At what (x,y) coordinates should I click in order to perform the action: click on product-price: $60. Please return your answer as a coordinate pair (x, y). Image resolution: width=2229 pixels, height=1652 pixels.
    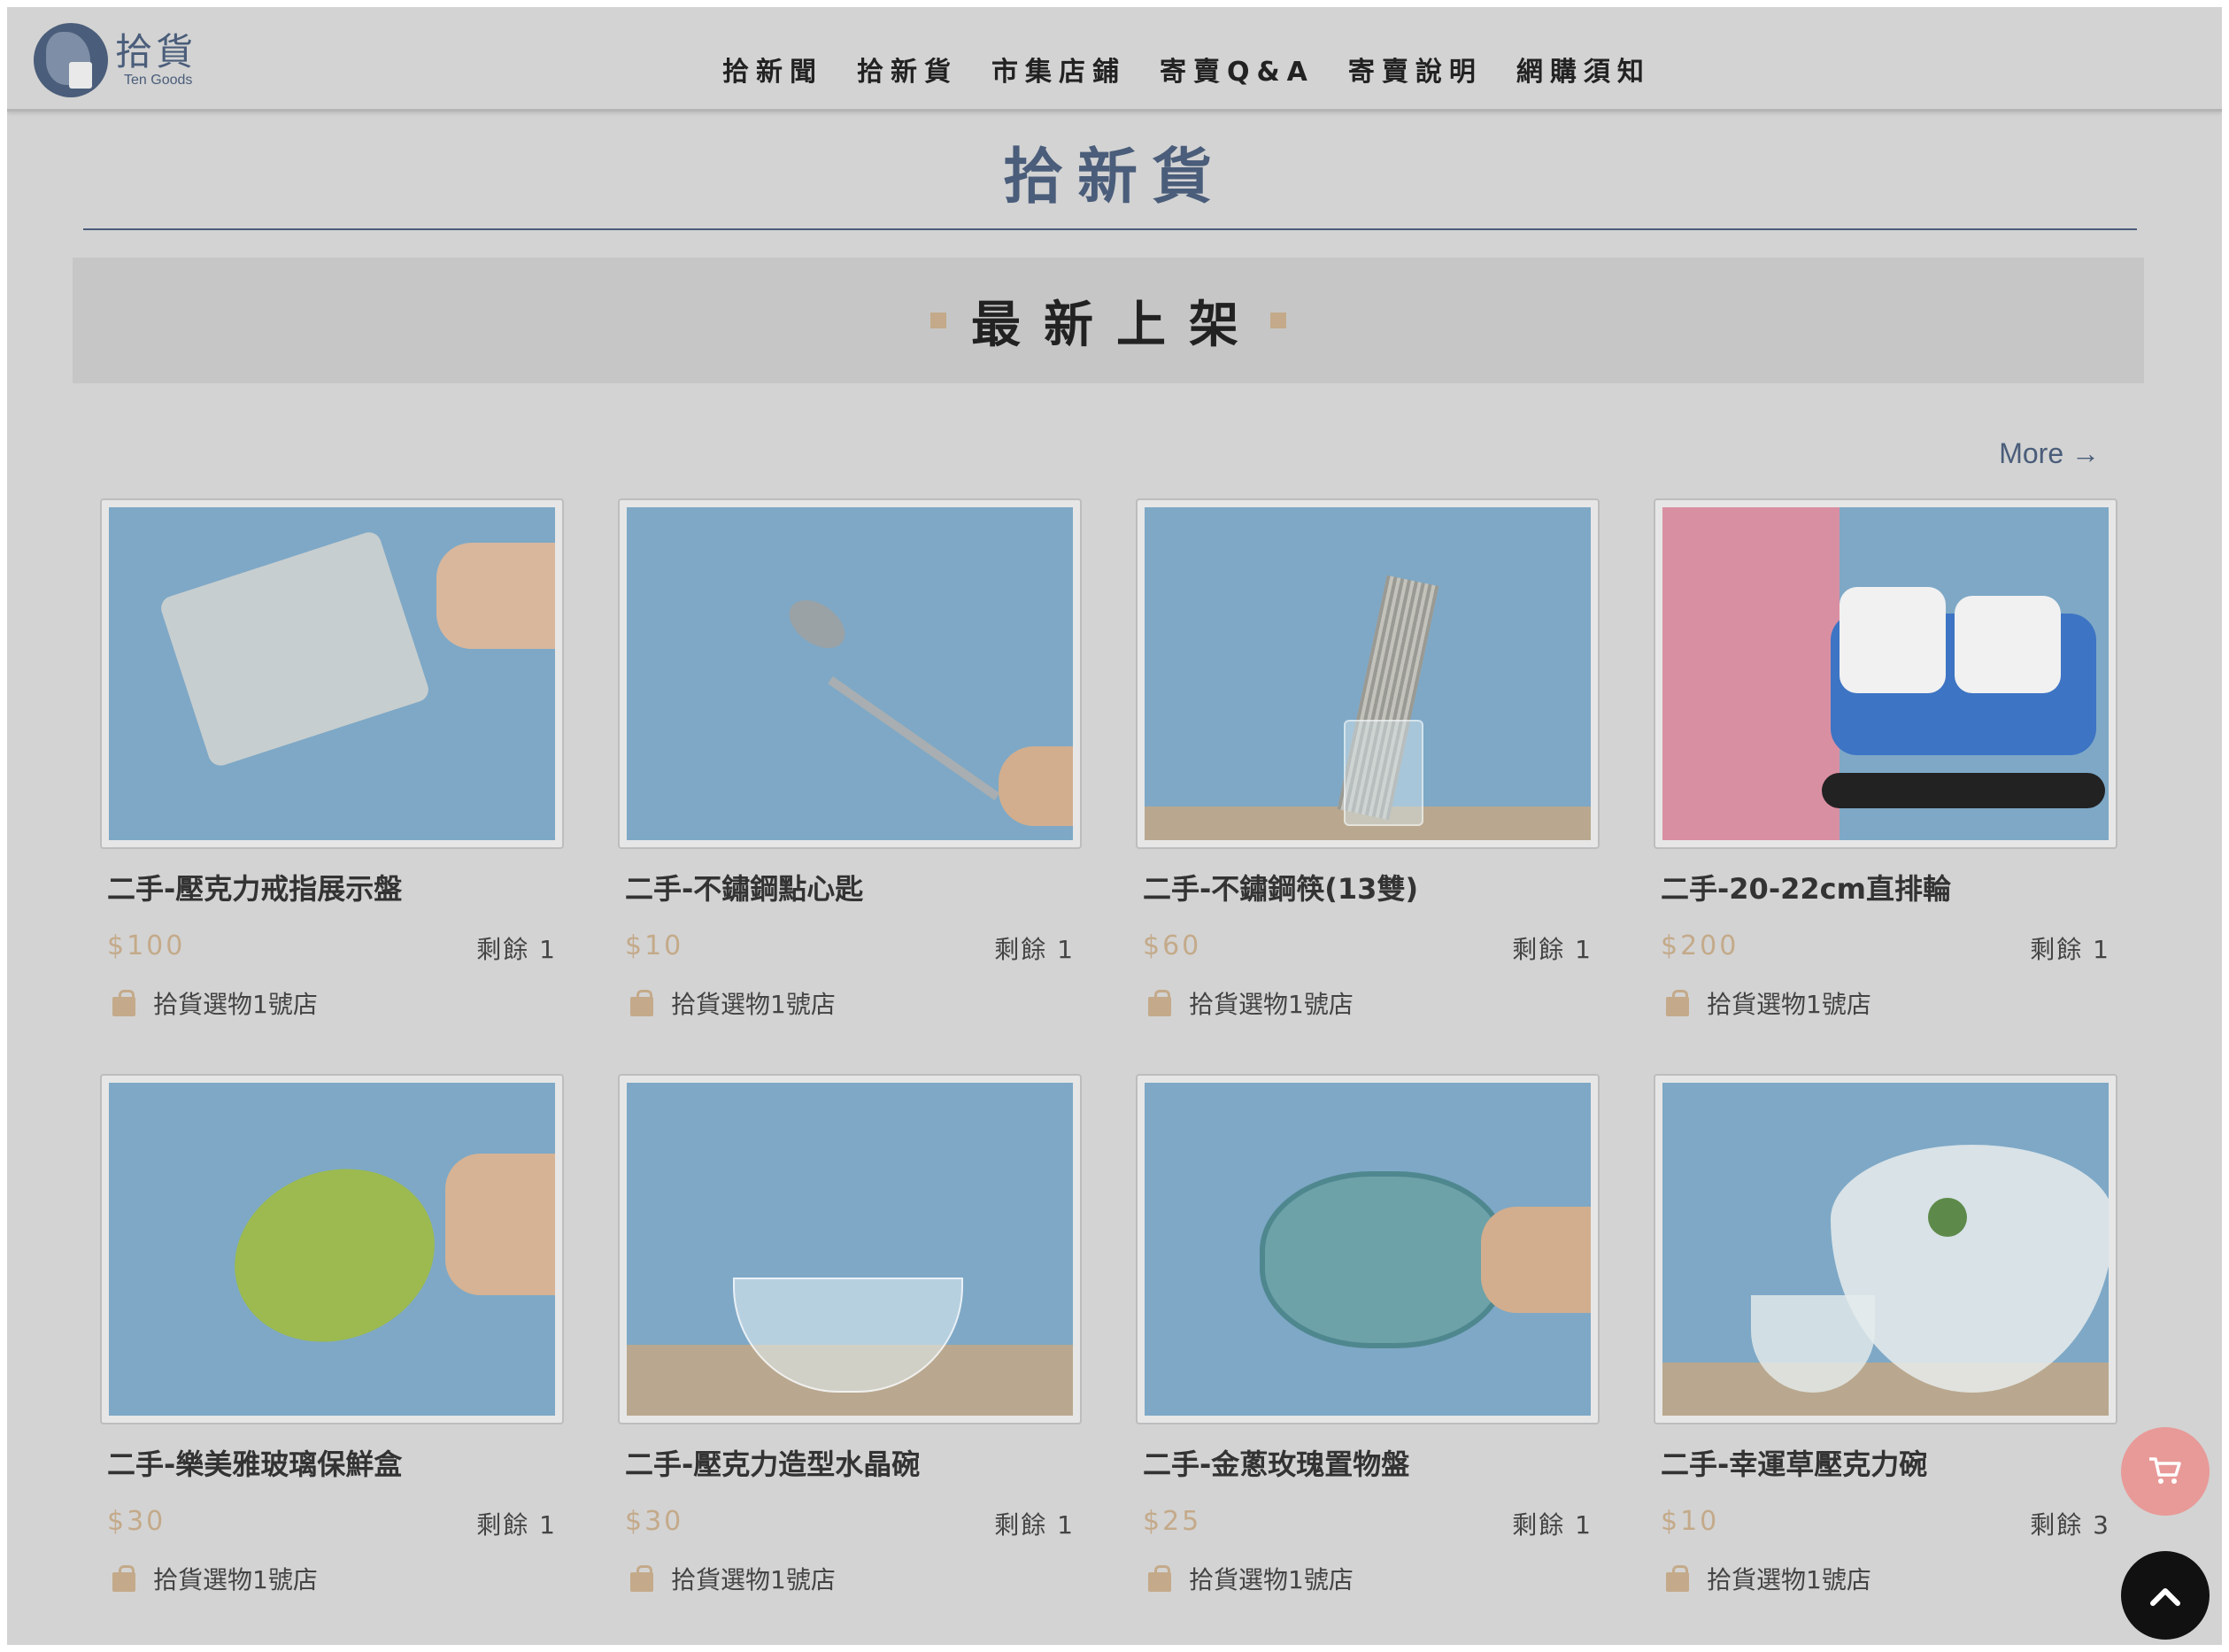
    Looking at the image, I should click on (1172, 945).